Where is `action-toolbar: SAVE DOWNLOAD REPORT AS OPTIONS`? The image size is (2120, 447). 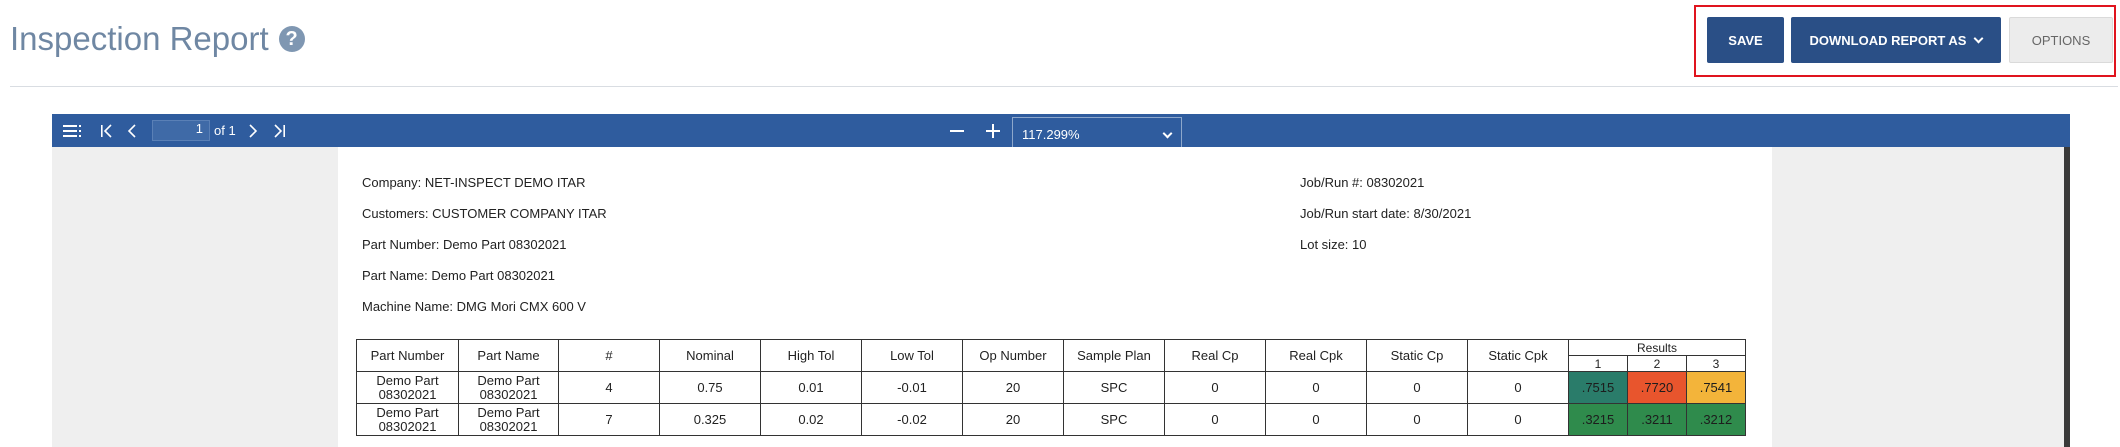
action-toolbar: SAVE DOWNLOAD REPORT AS OPTIONS is located at coordinates (1905, 41).